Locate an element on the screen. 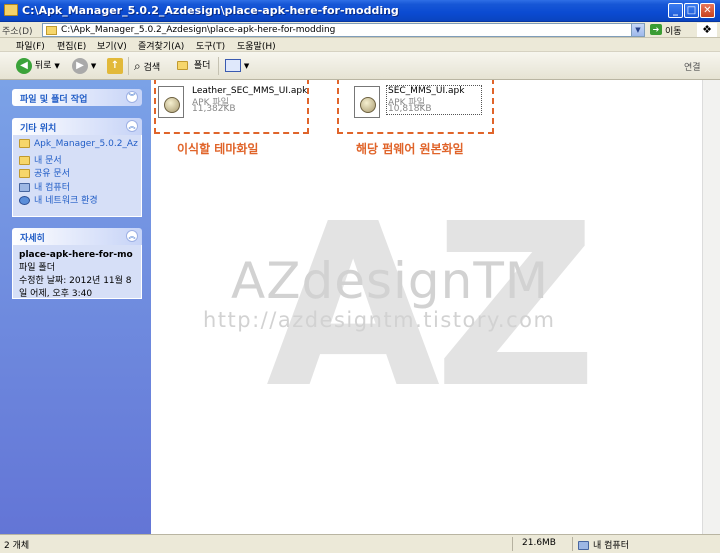  file-item: SEC_MMS_UI.apk APK 파일 10,818KB is located at coordinates (425, 108).